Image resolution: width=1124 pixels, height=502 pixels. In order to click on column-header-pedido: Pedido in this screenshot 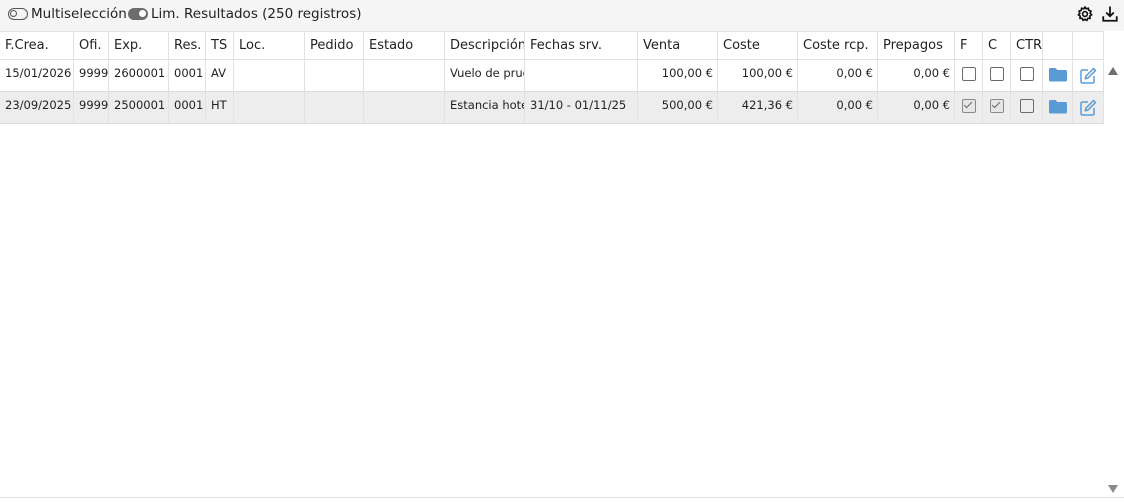, I will do `click(334, 45)`.